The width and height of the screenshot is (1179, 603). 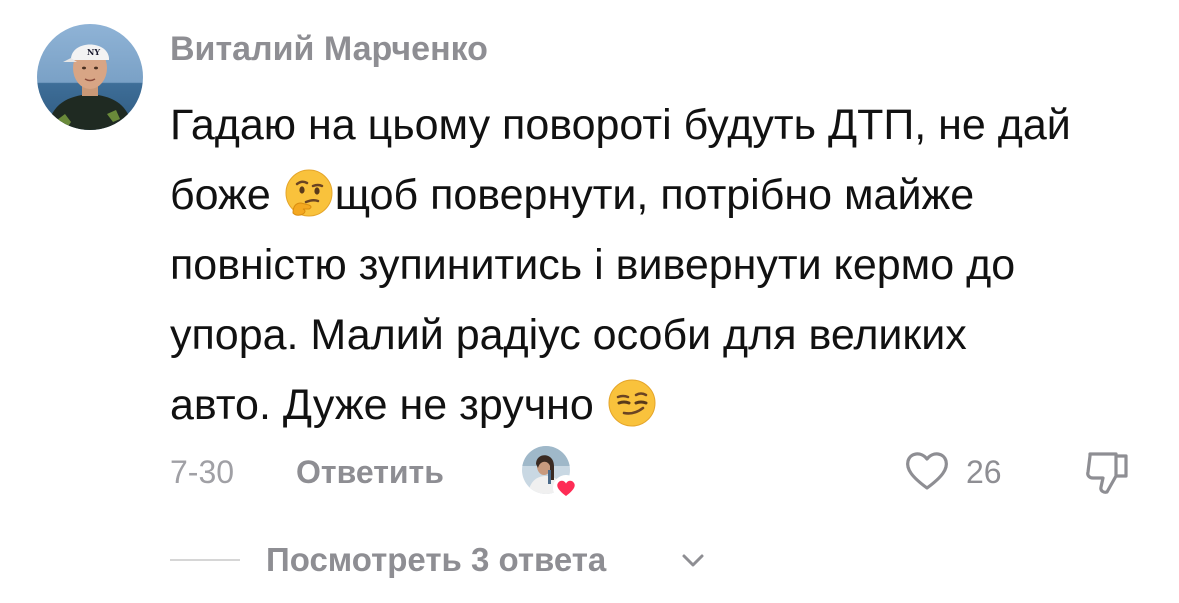 What do you see at coordinates (436, 560) in the screenshot?
I see `view-replies-button: Посмотреть 3 ответа` at bounding box center [436, 560].